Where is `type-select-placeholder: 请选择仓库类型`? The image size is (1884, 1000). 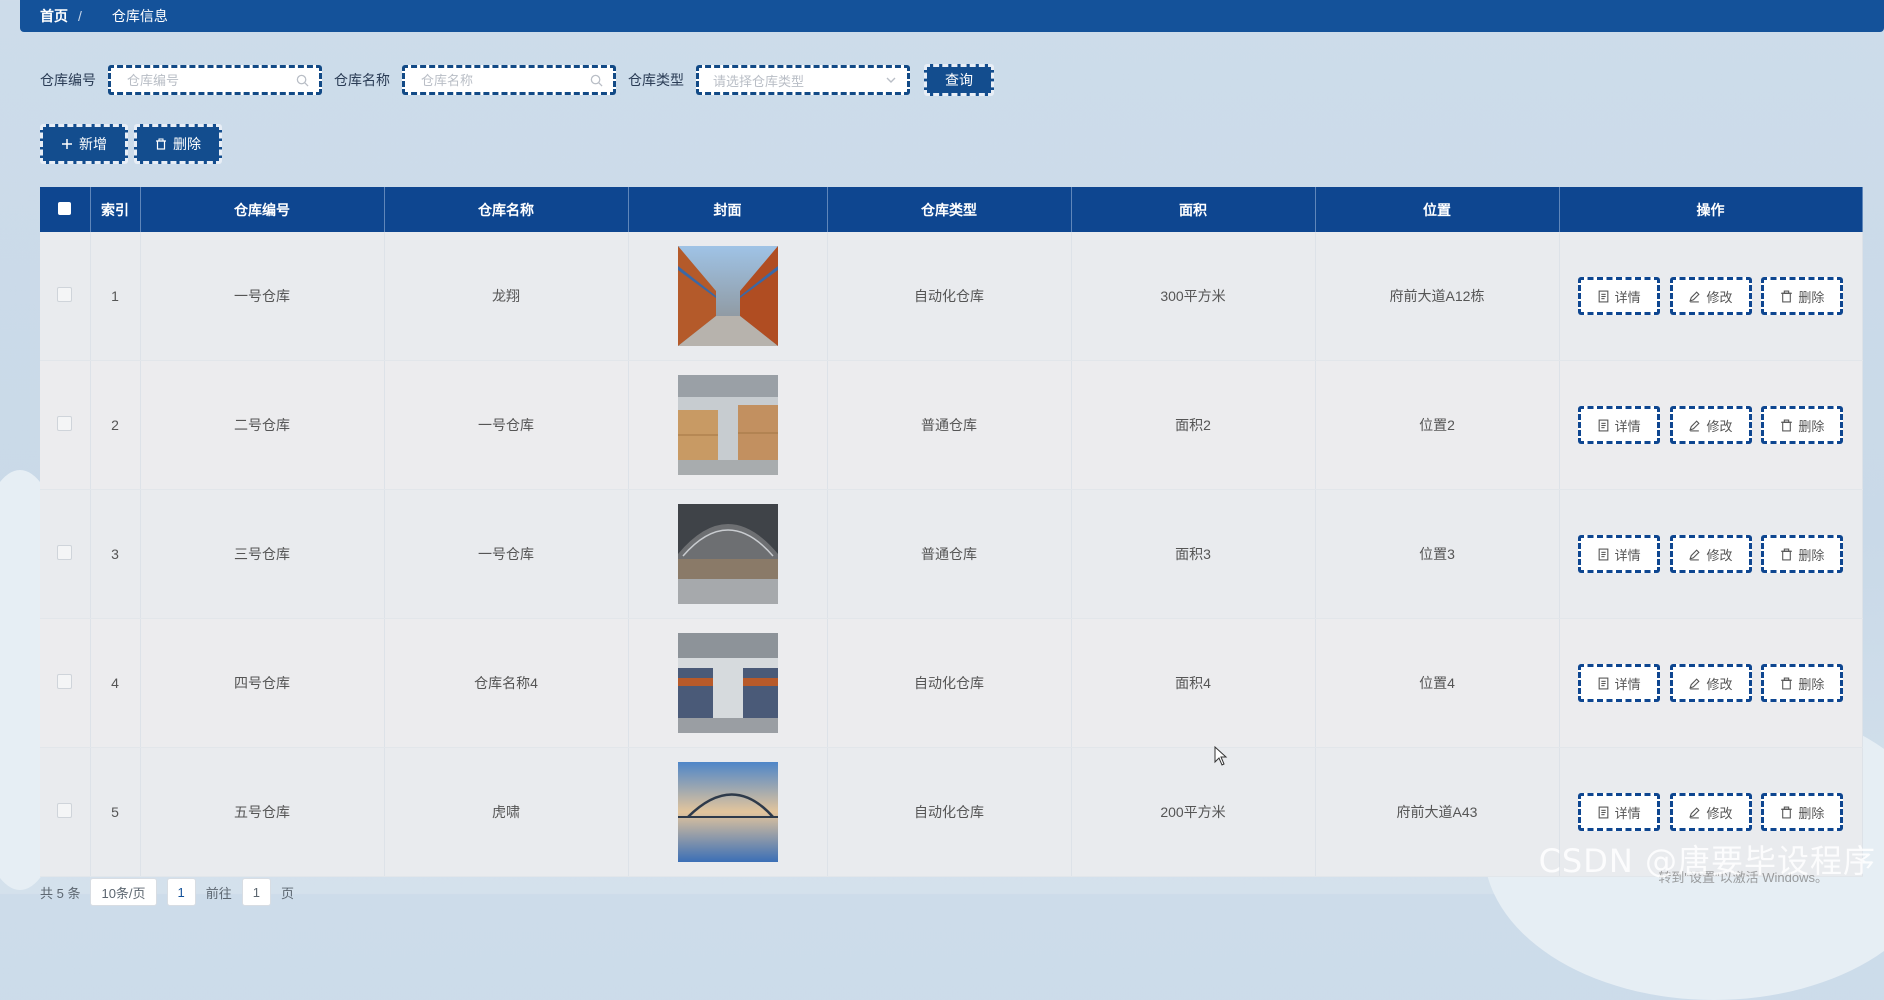
type-select-placeholder: 请选择仓库类型 is located at coordinates (759, 81).